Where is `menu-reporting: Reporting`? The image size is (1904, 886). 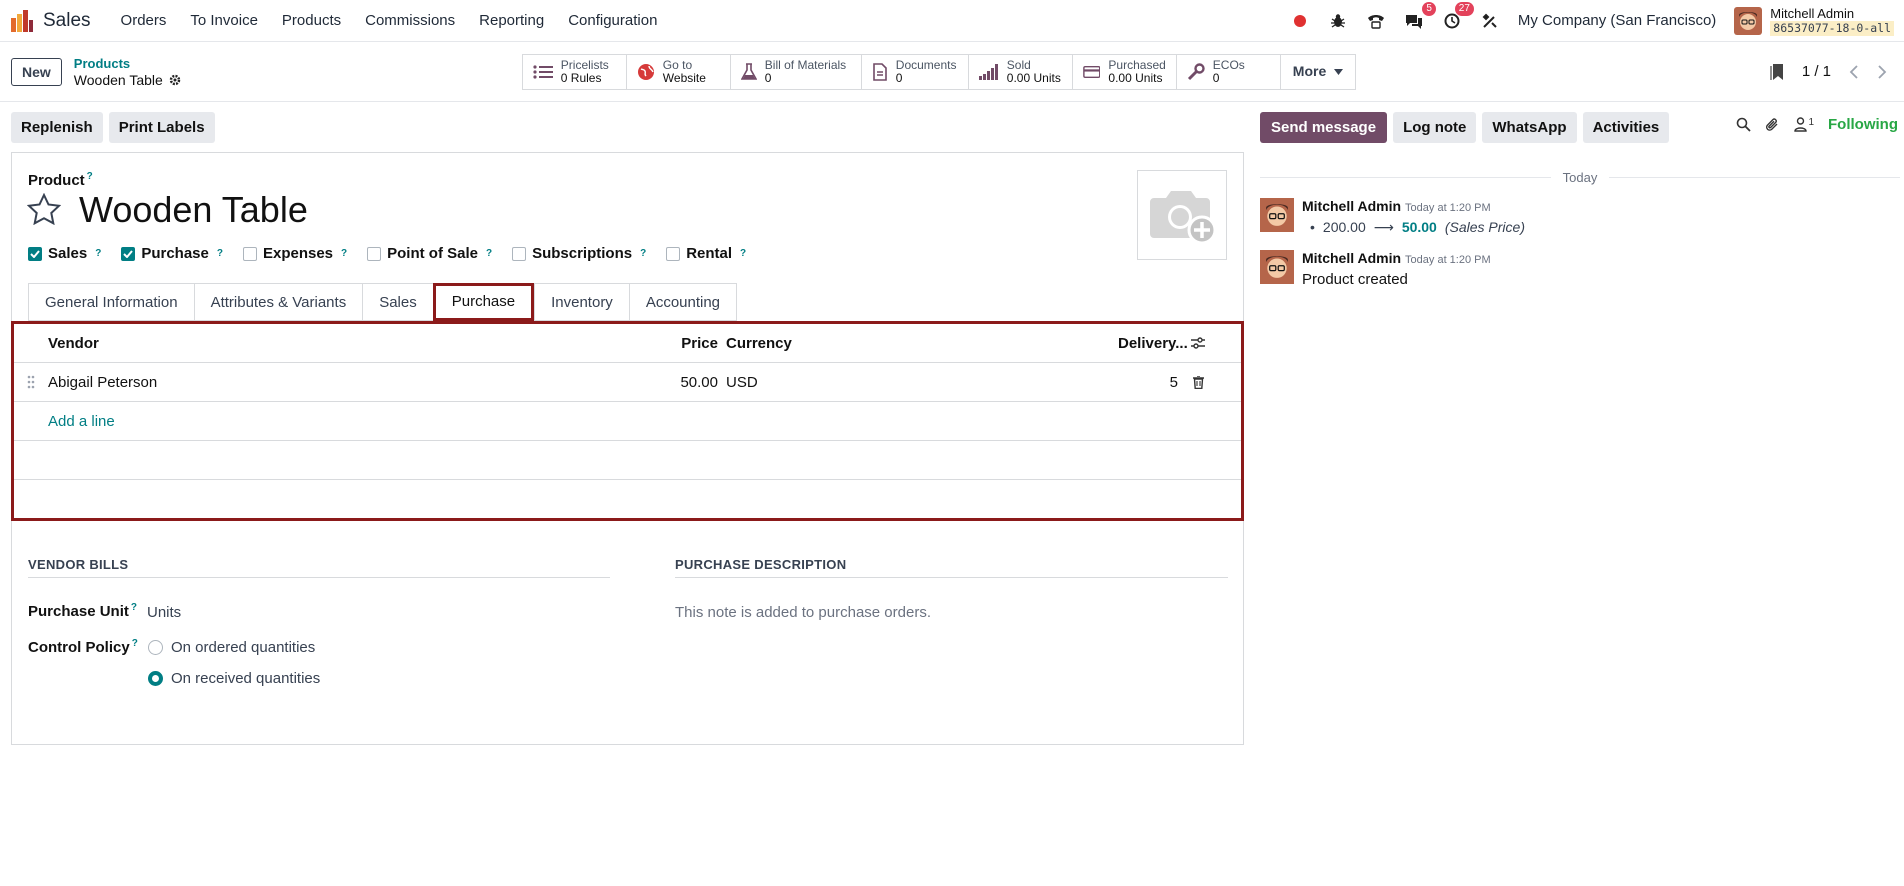
menu-reporting: Reporting is located at coordinates (511, 20).